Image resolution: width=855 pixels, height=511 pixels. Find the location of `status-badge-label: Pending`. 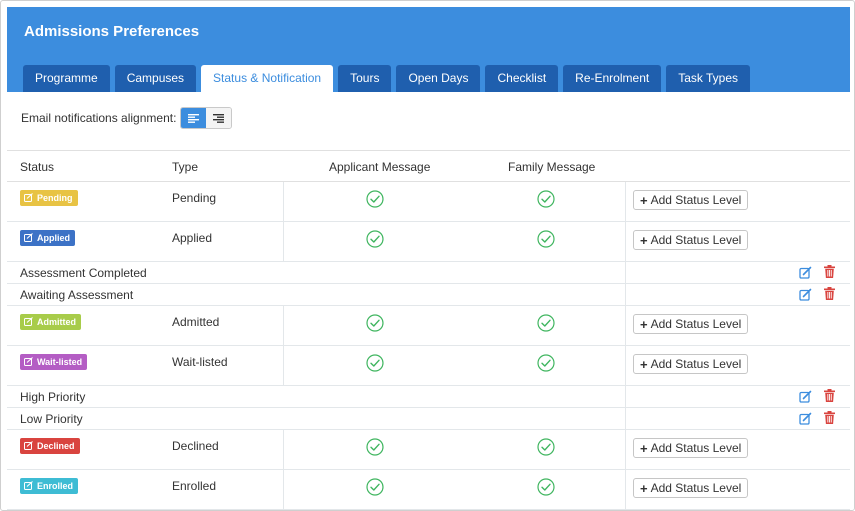

status-badge-label: Pending is located at coordinates (55, 198).